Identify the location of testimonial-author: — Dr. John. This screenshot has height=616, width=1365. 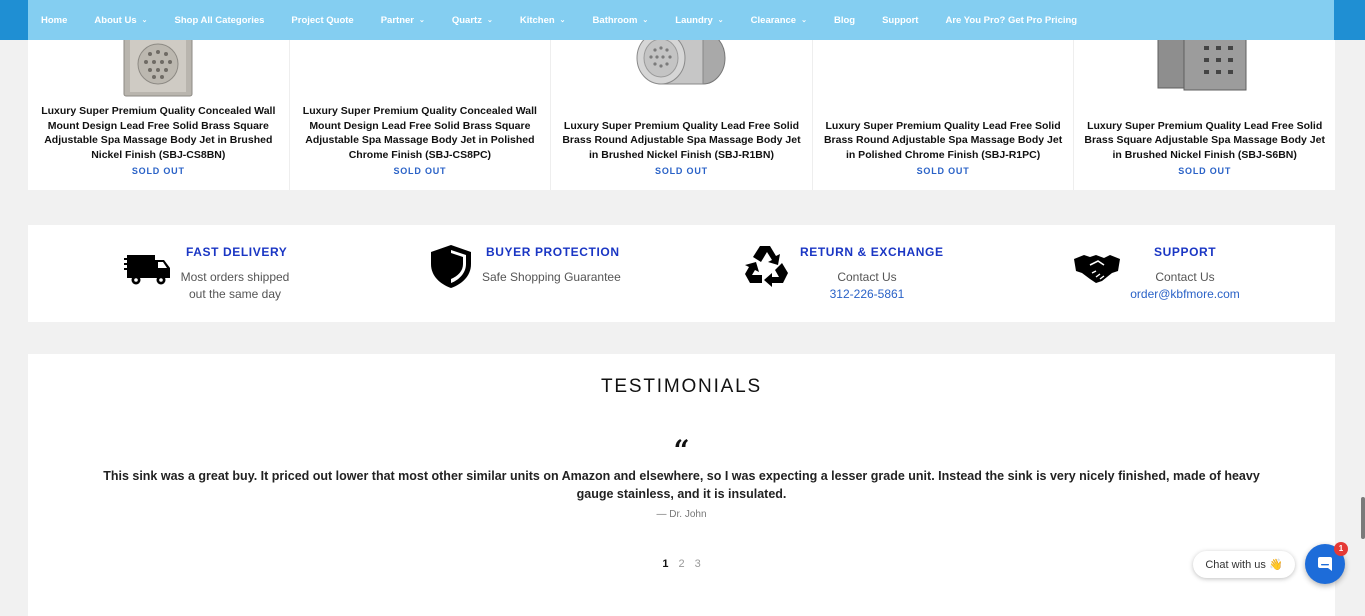
(681, 514).